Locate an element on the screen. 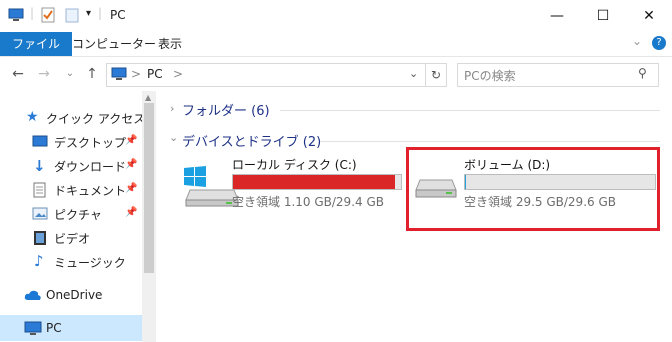 This screenshot has width=672, height=342. drive-usage-bar is located at coordinates (317, 182).